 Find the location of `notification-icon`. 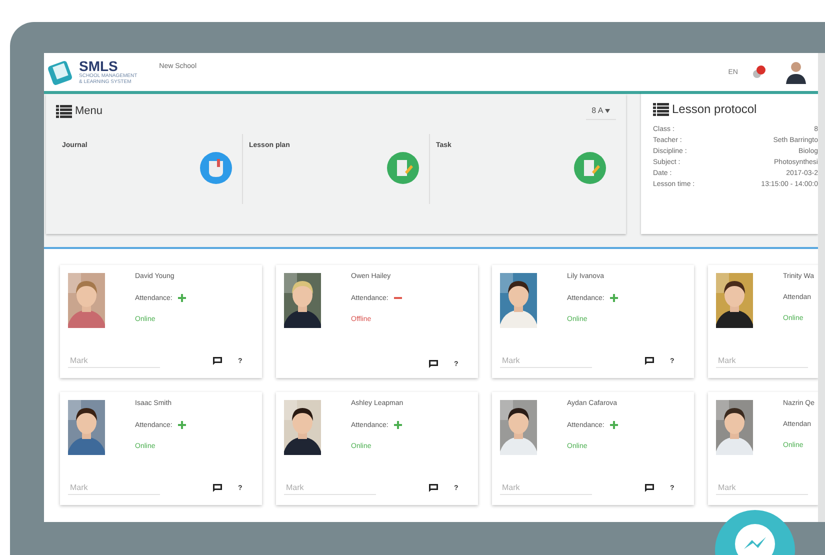

notification-icon is located at coordinates (759, 72).